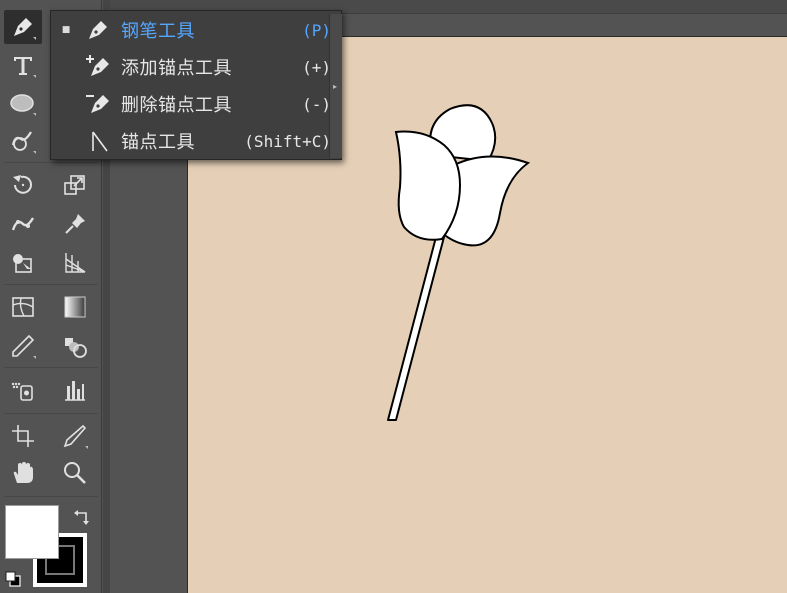  I want to click on delete-anchor-point-icon, so click(98, 104).